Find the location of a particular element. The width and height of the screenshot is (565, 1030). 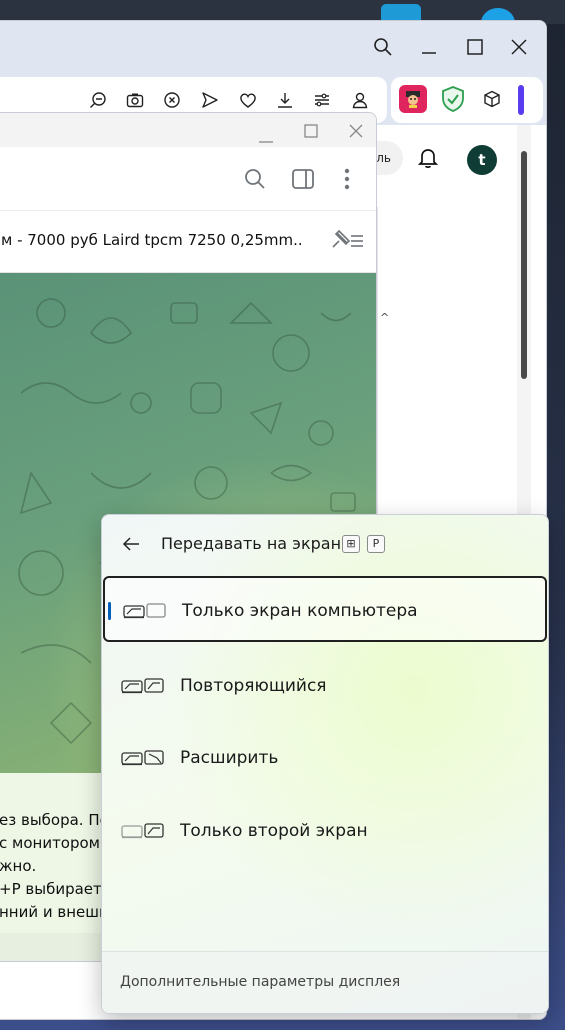

pc-screen-only-icon is located at coordinates (145, 613).